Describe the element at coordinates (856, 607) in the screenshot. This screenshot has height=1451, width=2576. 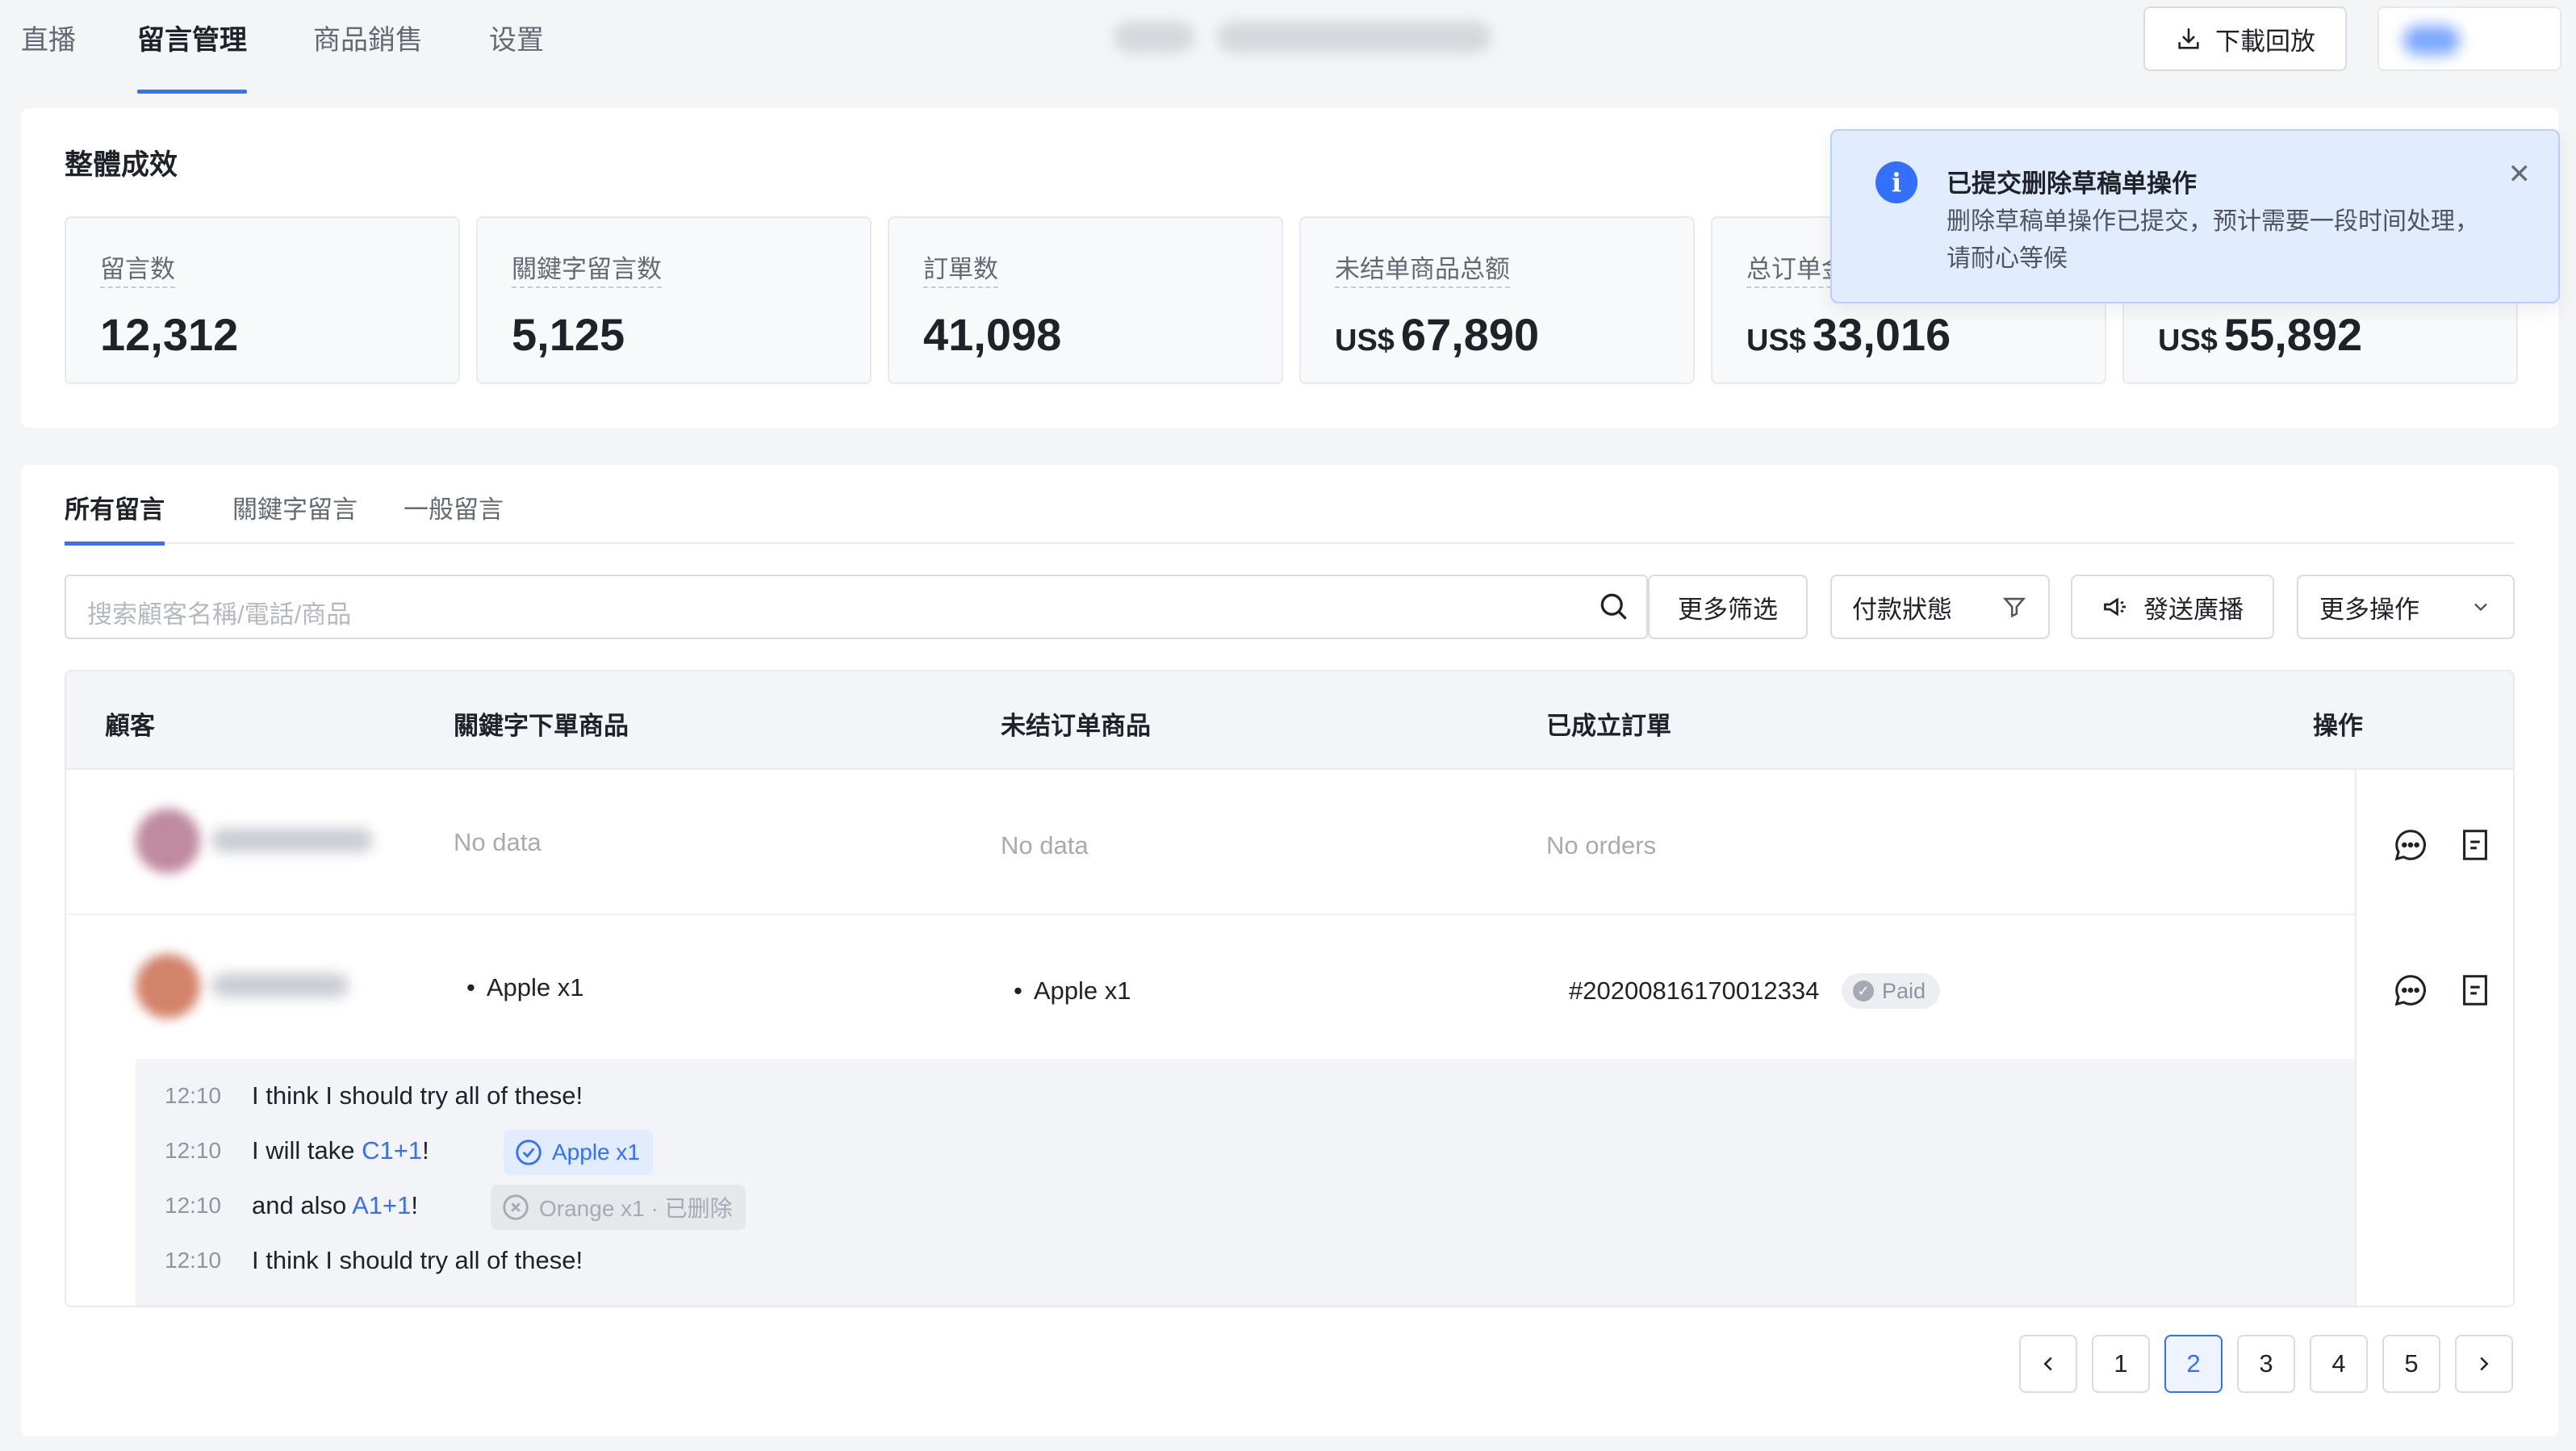
I see `search-input: 搜索顧客名稱/電話/商品` at that location.